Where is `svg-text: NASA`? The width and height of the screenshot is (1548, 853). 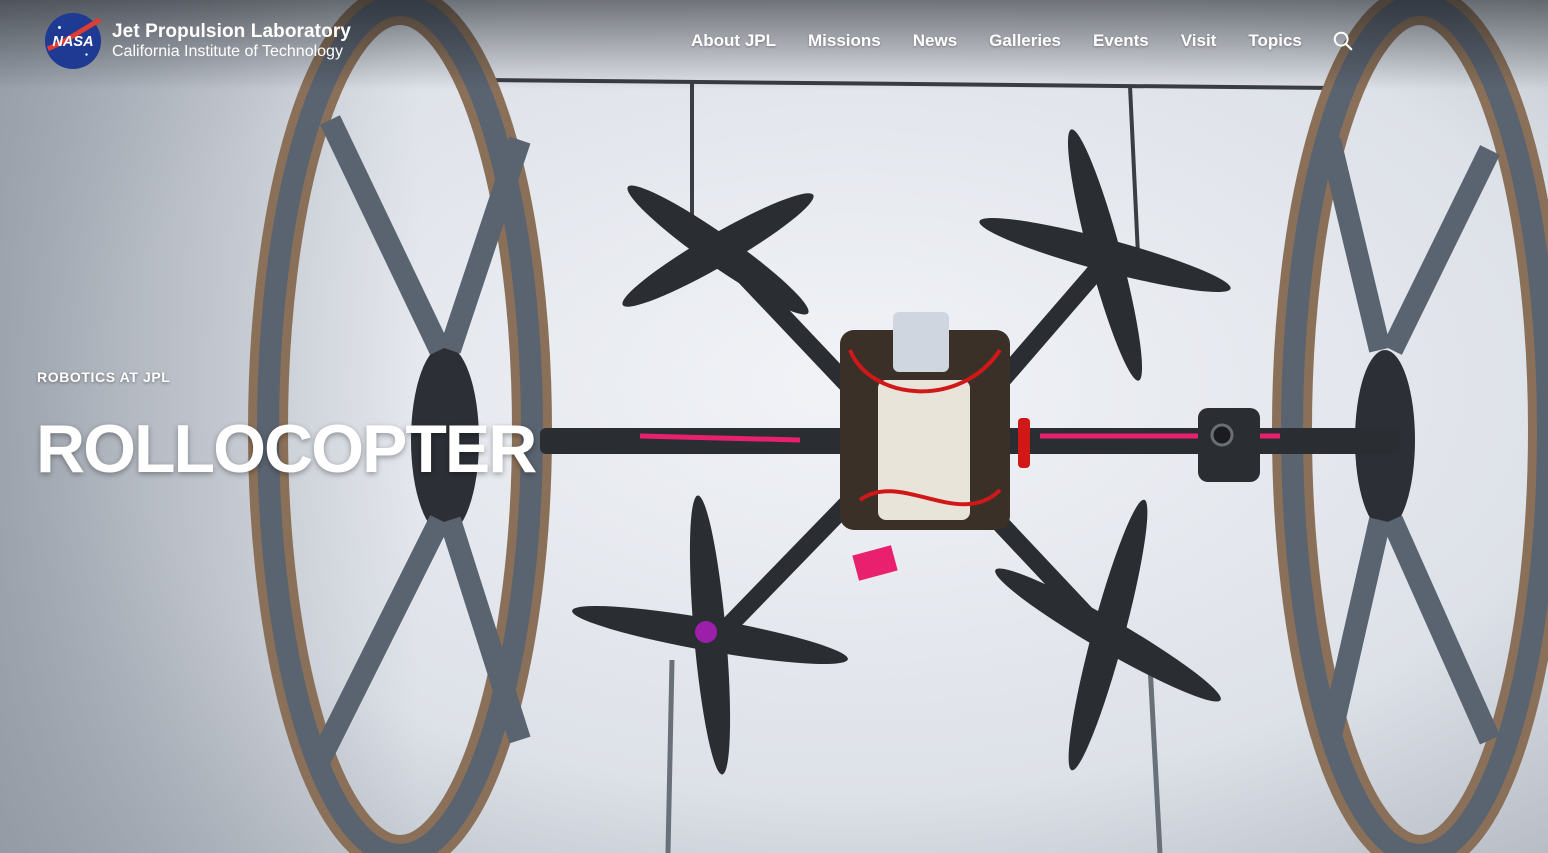
svg-text: NASA is located at coordinates (72, 42).